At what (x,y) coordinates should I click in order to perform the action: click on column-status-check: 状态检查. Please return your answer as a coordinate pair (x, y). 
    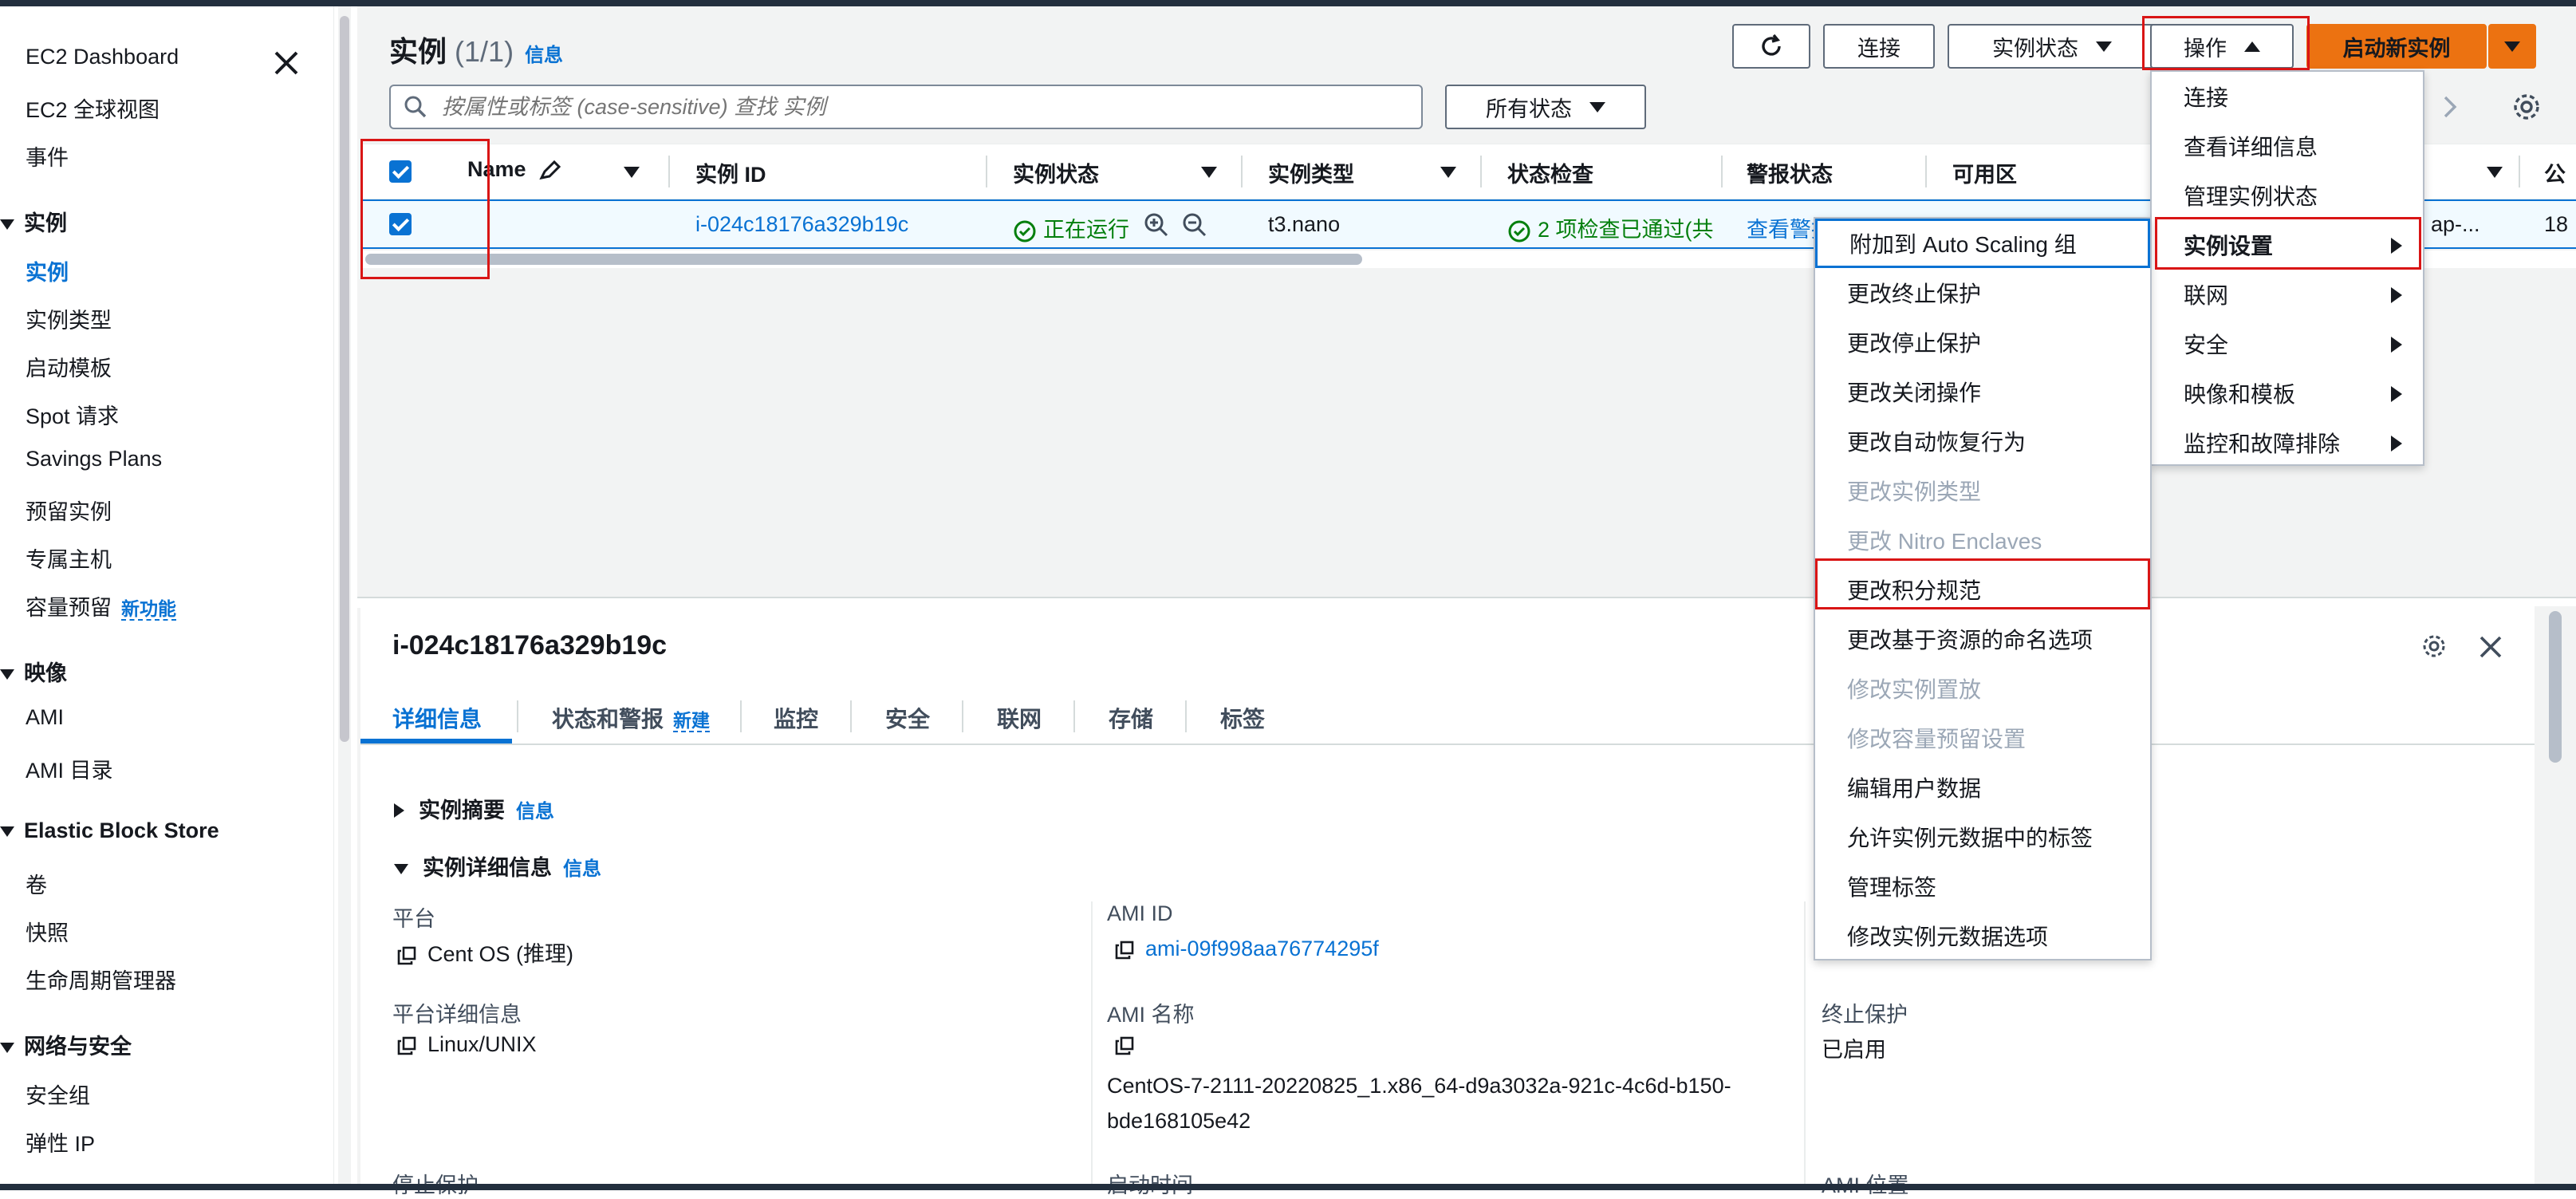
    Looking at the image, I should click on (1550, 172).